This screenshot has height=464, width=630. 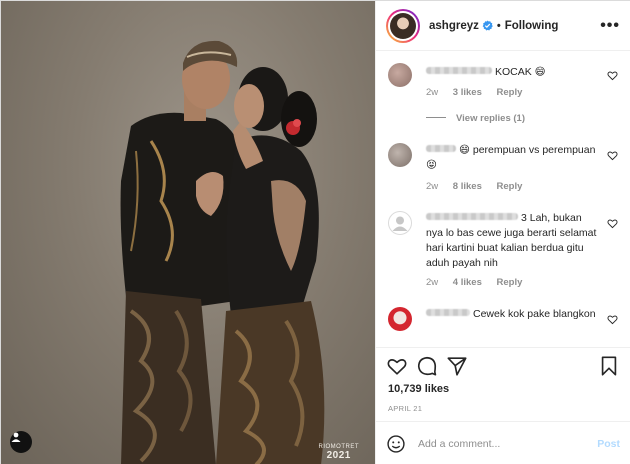 I want to click on view-replies-button: View replies (1), so click(x=475, y=118).